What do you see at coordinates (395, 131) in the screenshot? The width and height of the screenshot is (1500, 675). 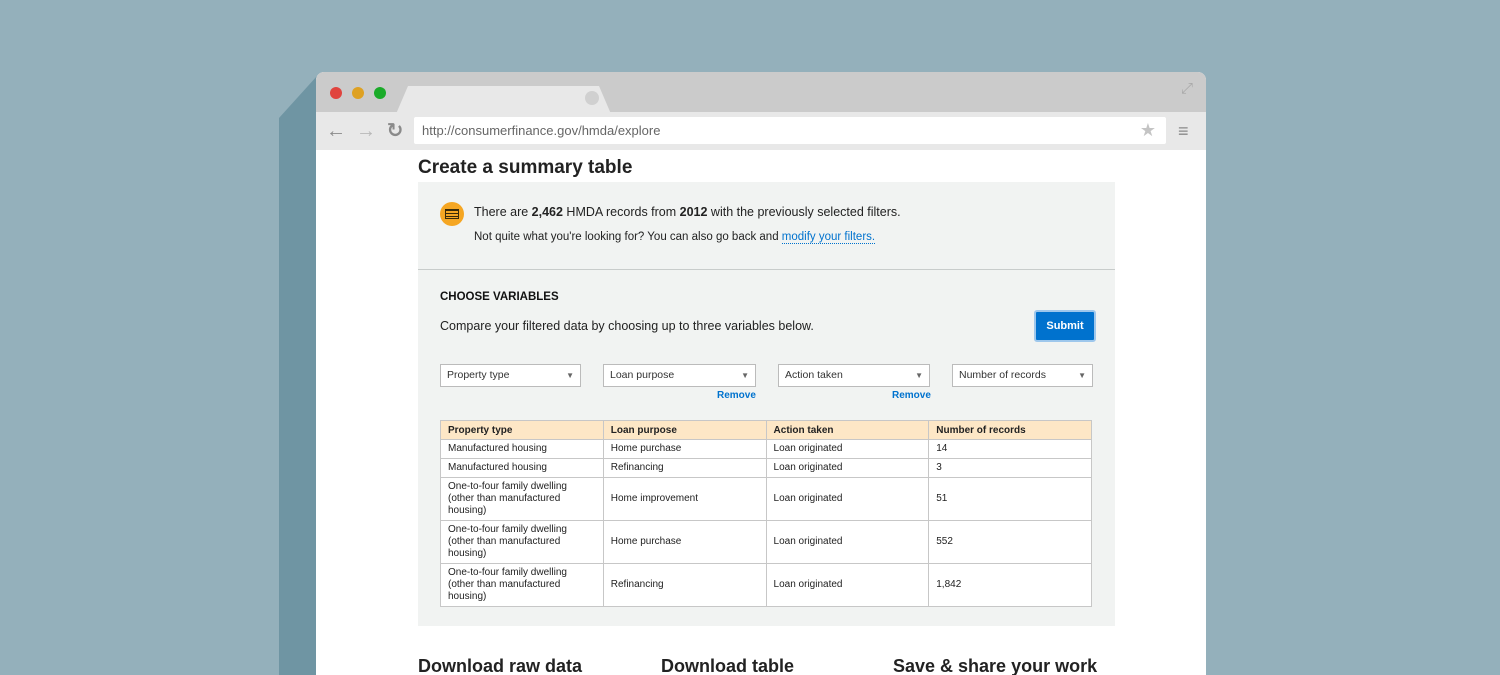 I see `reload-icon: ↻` at bounding box center [395, 131].